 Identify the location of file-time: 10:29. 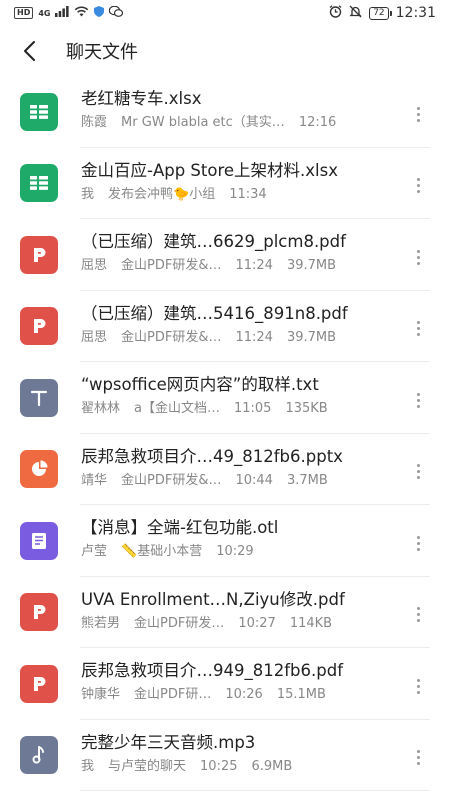
(235, 551).